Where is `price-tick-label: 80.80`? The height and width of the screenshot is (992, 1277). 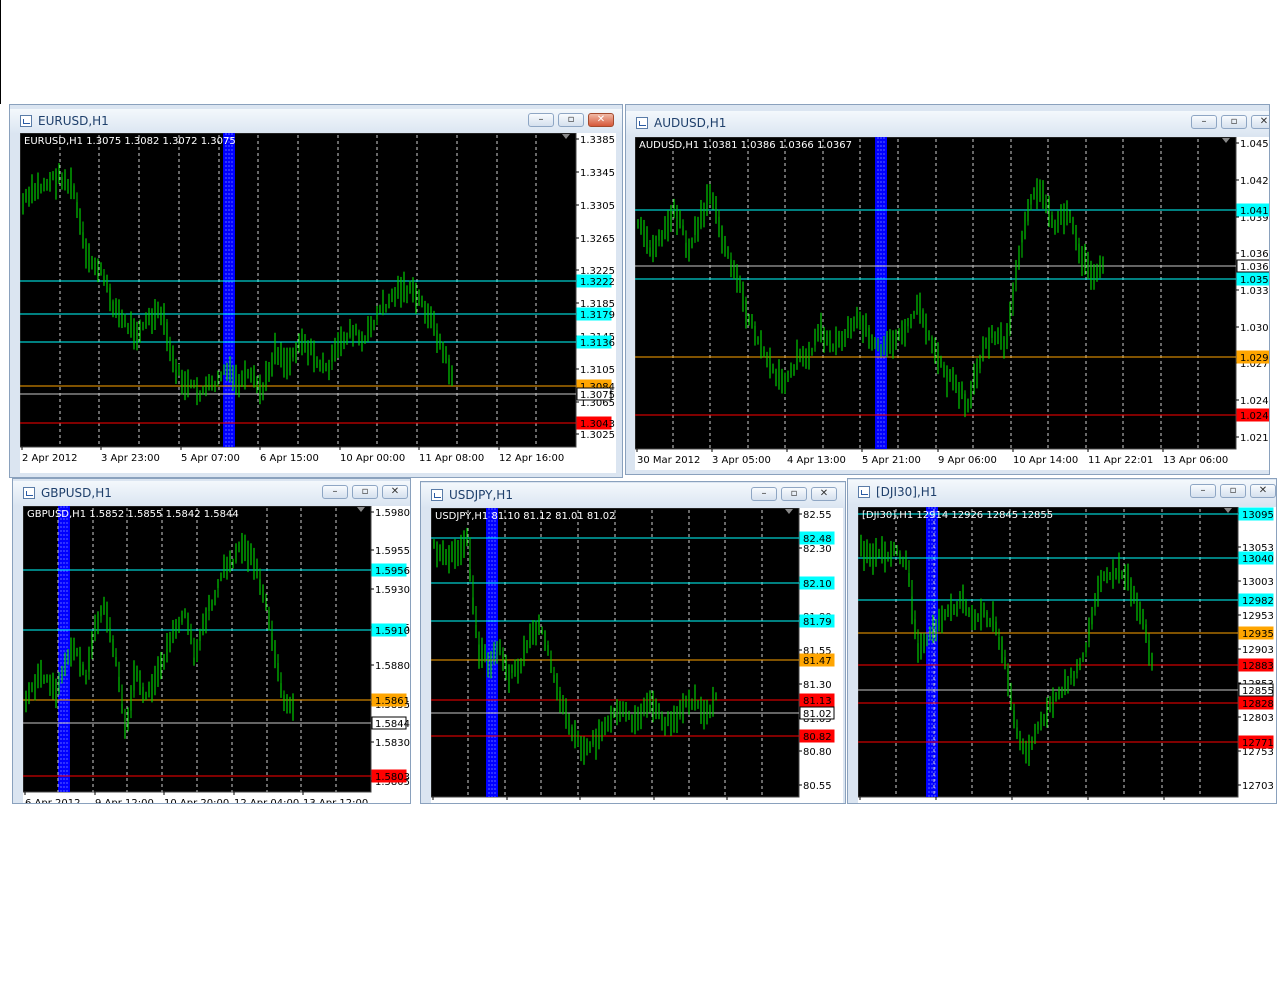 price-tick-label: 80.80 is located at coordinates (817, 752).